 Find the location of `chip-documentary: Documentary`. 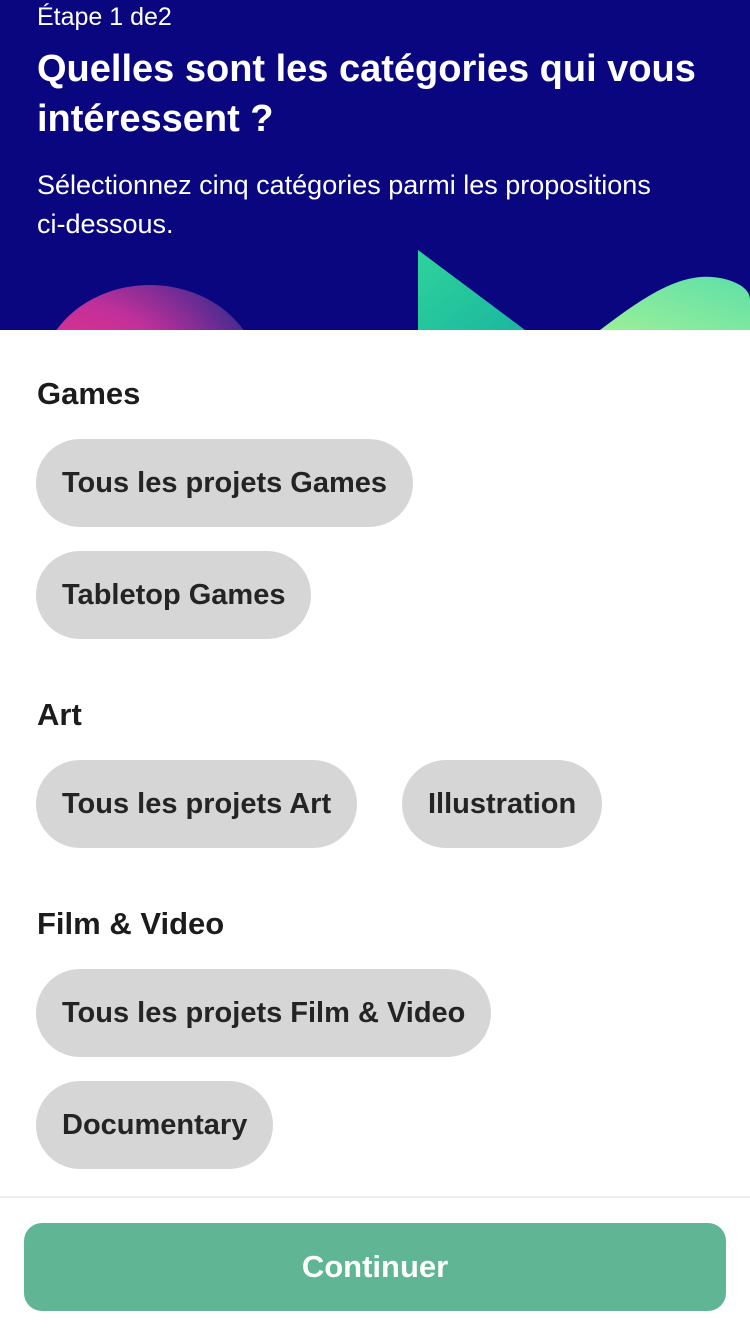

chip-documentary: Documentary is located at coordinates (155, 1125).